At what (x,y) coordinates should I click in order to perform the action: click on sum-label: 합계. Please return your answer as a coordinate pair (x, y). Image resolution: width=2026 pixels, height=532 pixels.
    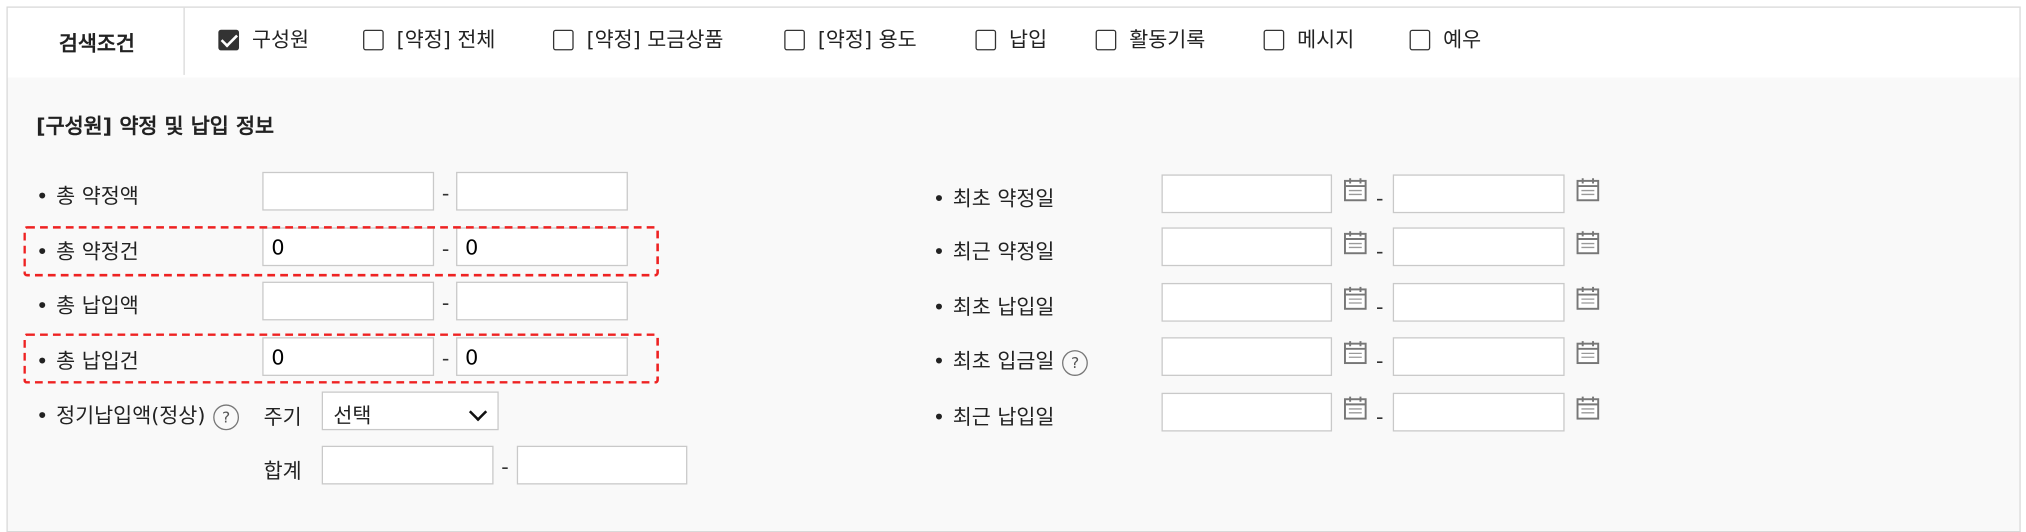
    Looking at the image, I should click on (282, 471).